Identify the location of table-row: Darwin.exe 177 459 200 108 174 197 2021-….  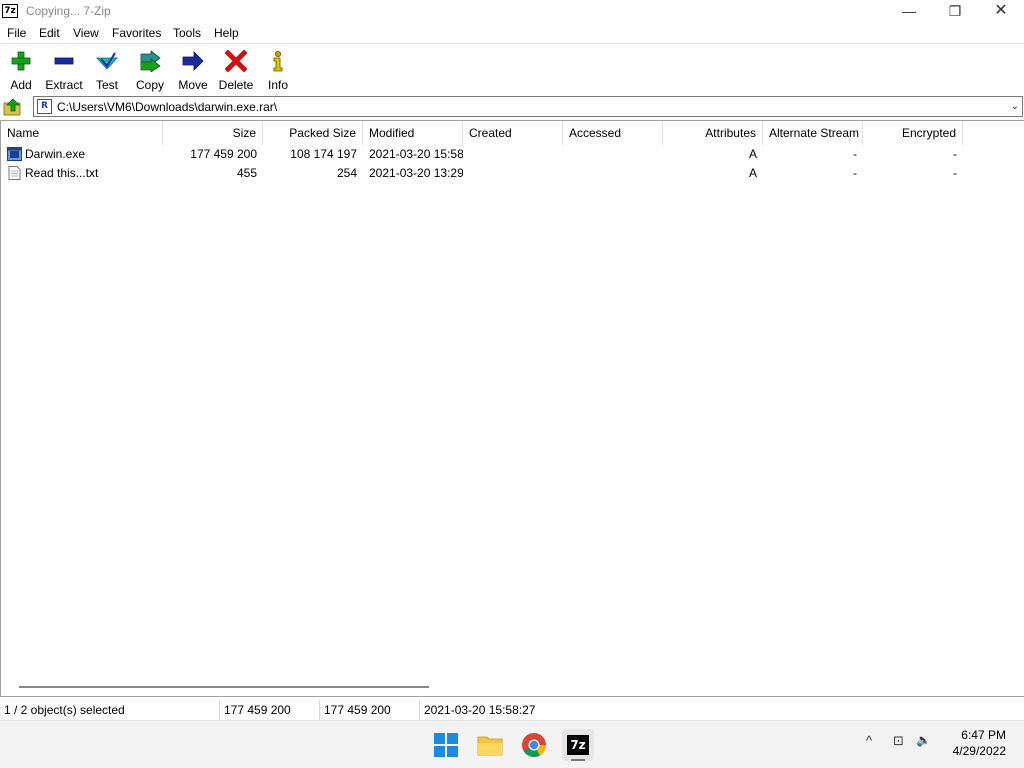
(512, 154).